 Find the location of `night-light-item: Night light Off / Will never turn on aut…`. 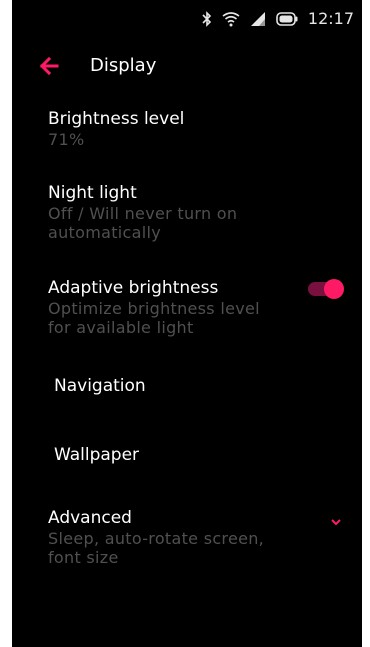

night-light-item: Night light Off / Will never turn on aut… is located at coordinates (188, 212).